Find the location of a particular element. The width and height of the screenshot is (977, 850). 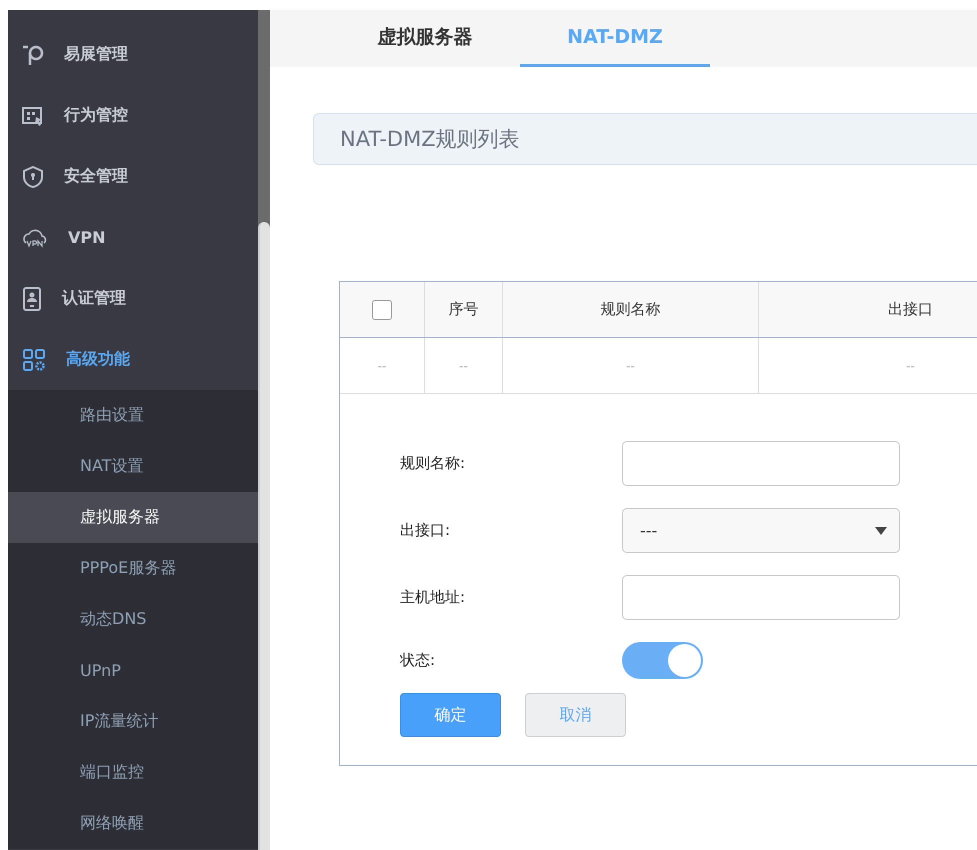

field-label: 规则名称: is located at coordinates (433, 463).